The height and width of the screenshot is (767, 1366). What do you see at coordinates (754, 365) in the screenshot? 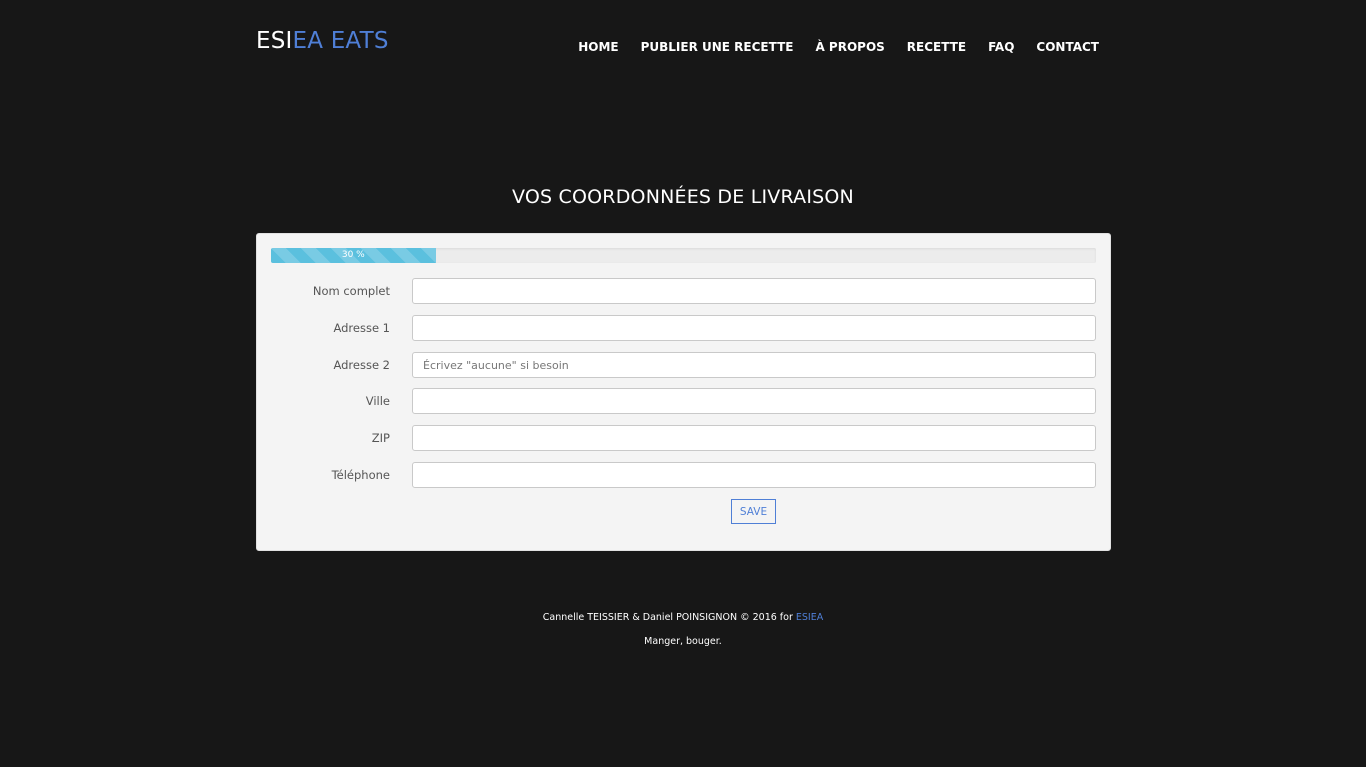
I see `adresse-2-input` at bounding box center [754, 365].